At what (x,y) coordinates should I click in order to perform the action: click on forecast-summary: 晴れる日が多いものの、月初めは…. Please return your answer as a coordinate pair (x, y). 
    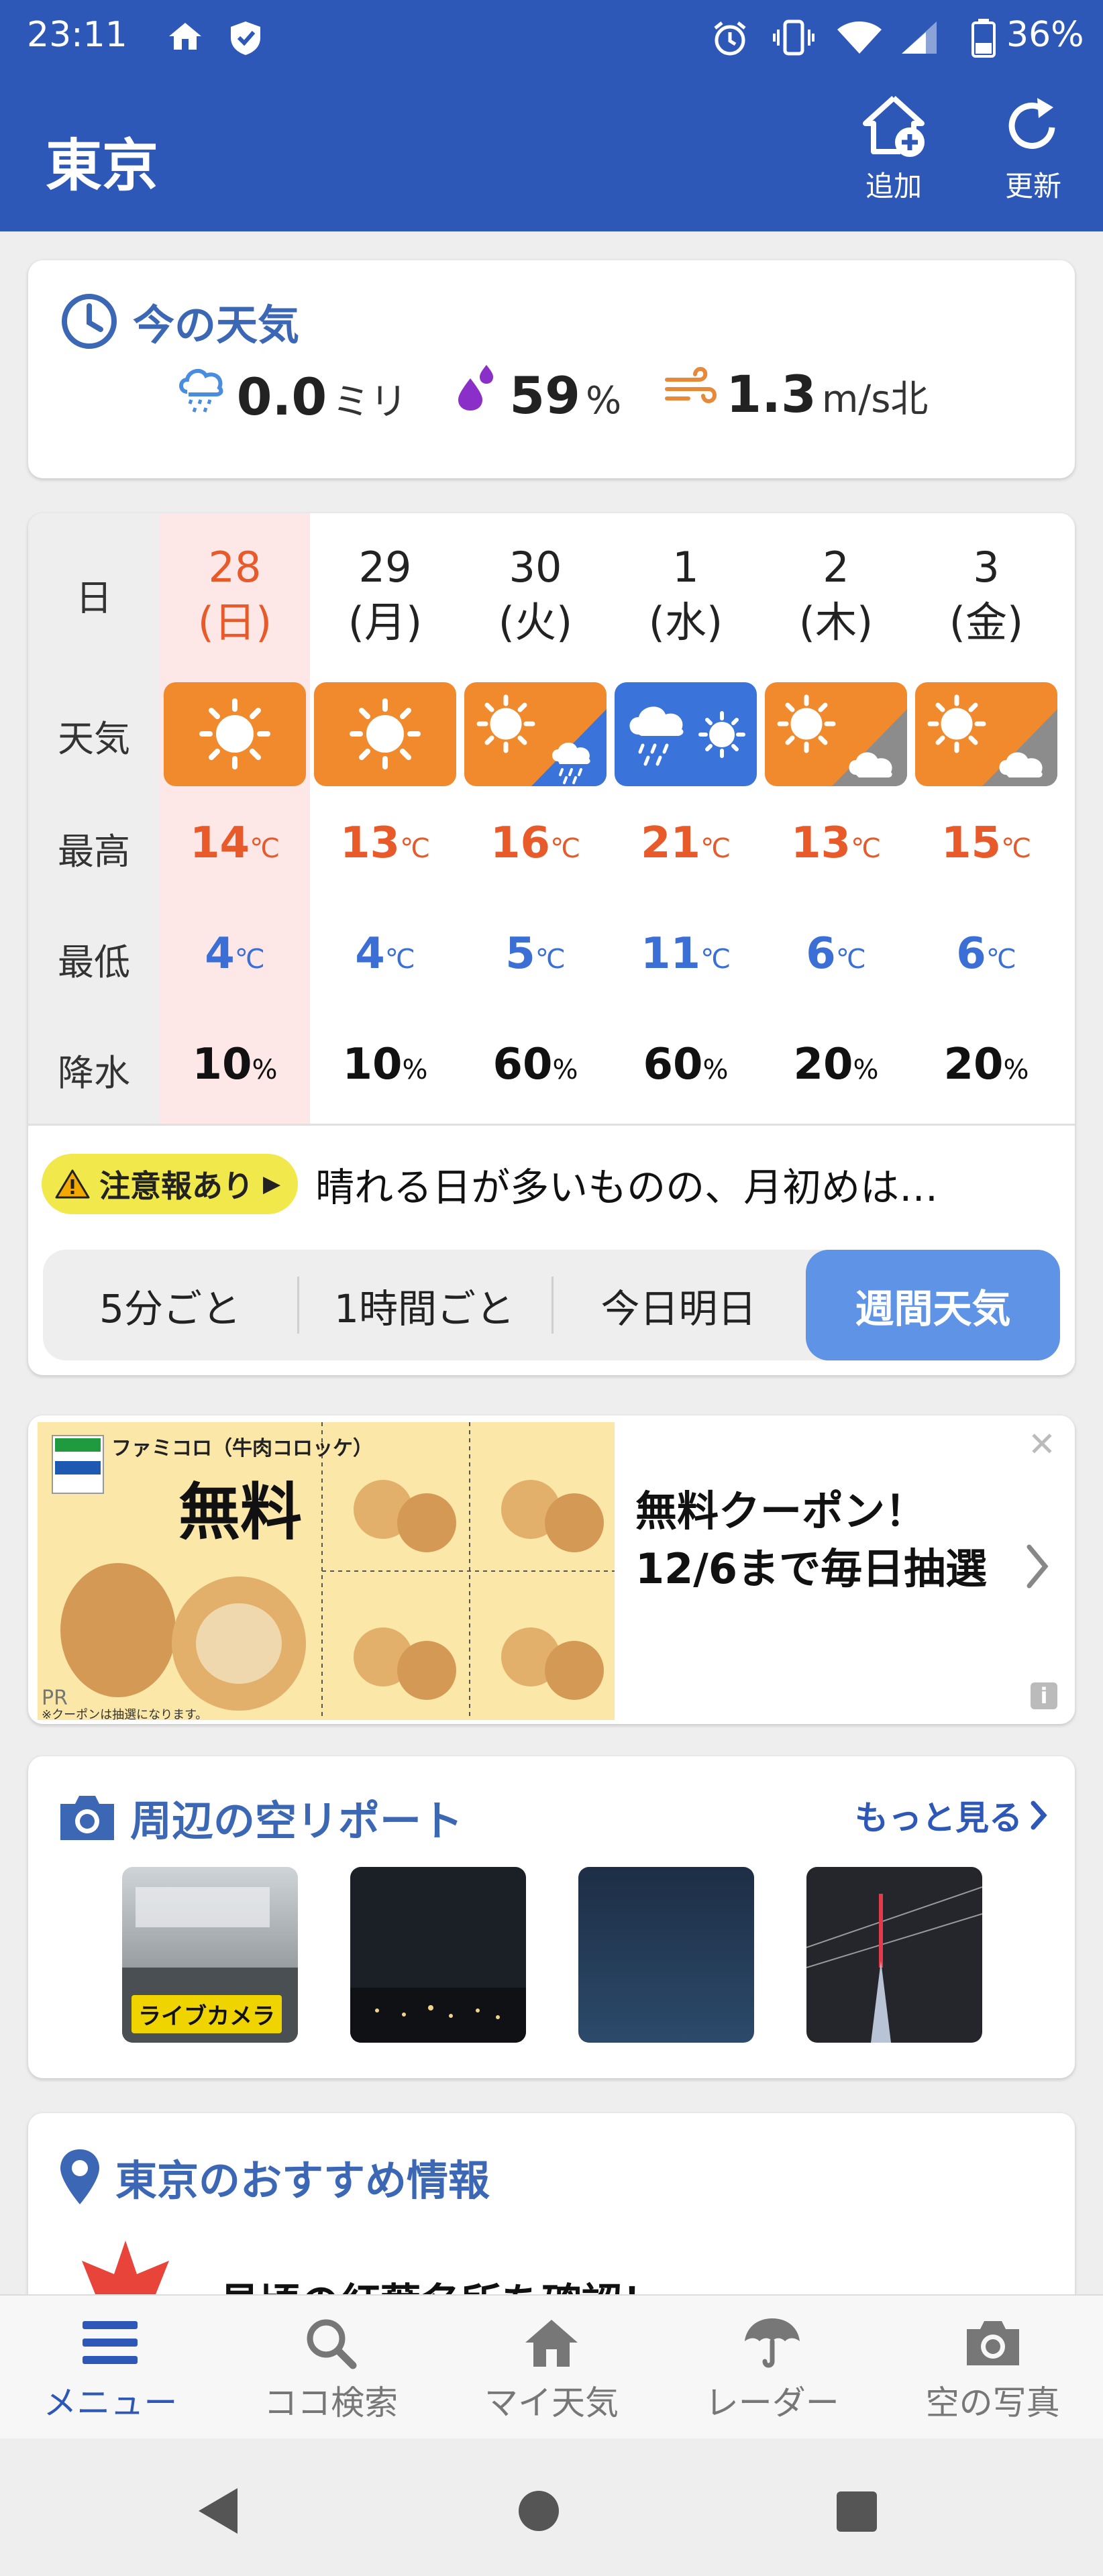
    Looking at the image, I should click on (627, 1184).